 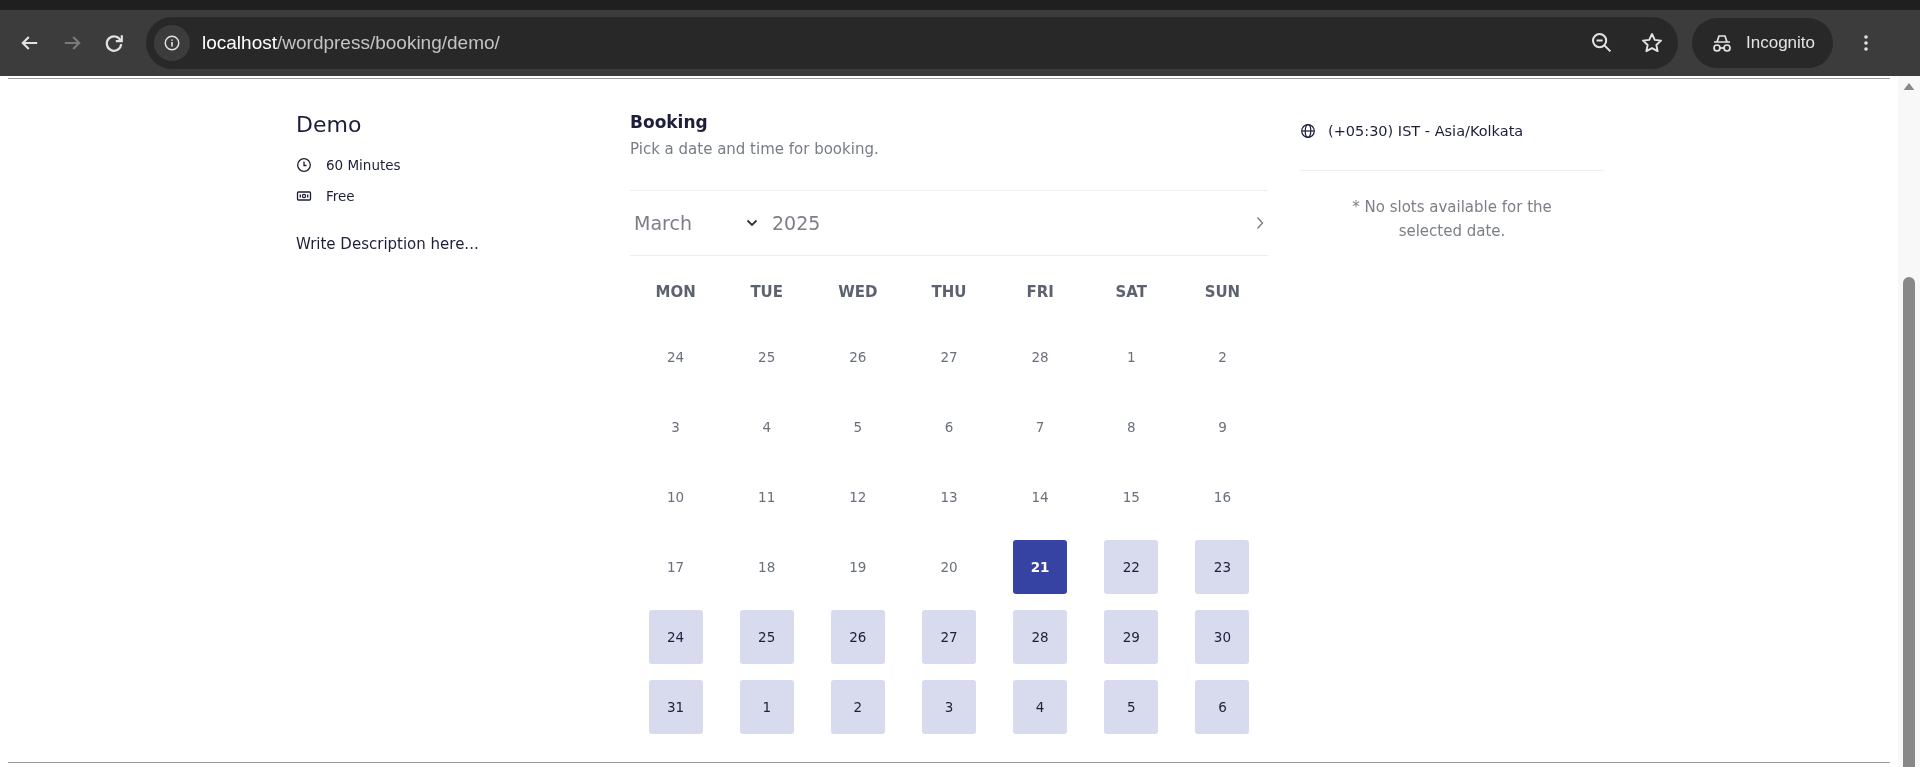 What do you see at coordinates (1131, 567) in the screenshot?
I see `available-date: 22` at bounding box center [1131, 567].